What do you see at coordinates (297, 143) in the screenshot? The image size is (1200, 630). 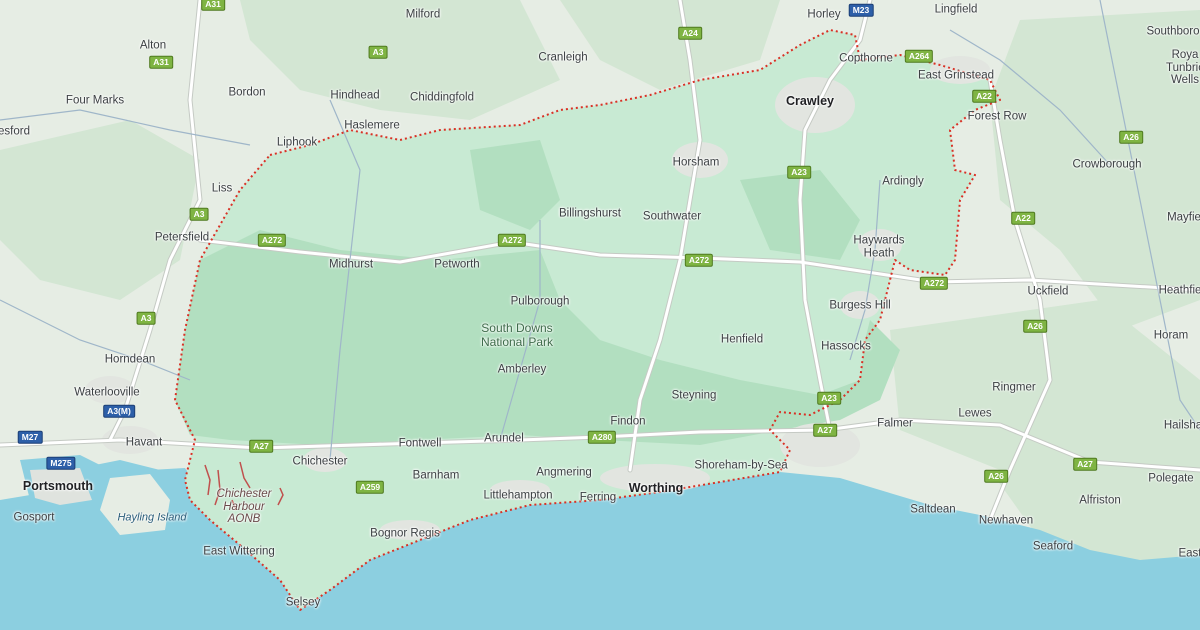 I see `place-label-liphook: Liphook` at bounding box center [297, 143].